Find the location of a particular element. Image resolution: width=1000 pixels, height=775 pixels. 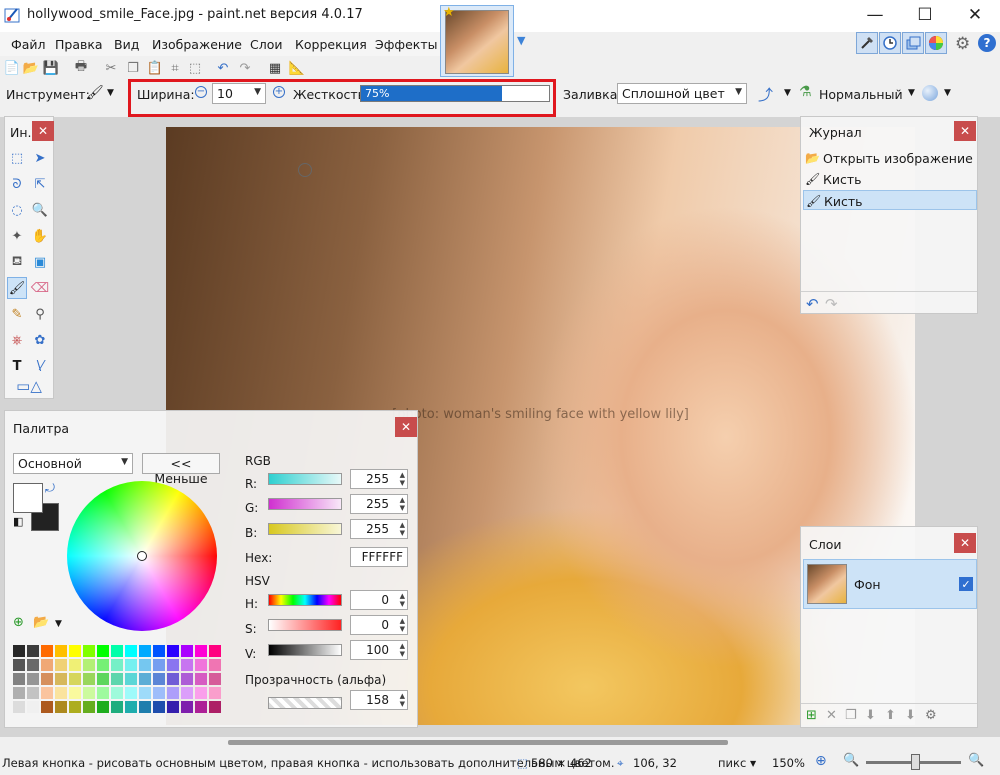

layer-properties-icon: ⚙ is located at coordinates (931, 715).